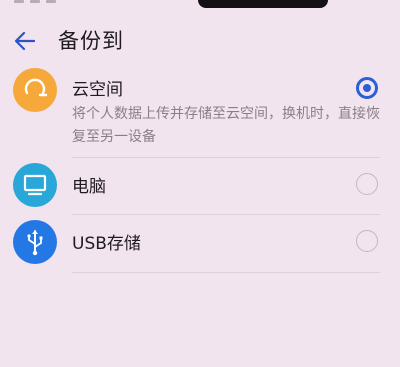  I want to click on display-notch, so click(263, 4).